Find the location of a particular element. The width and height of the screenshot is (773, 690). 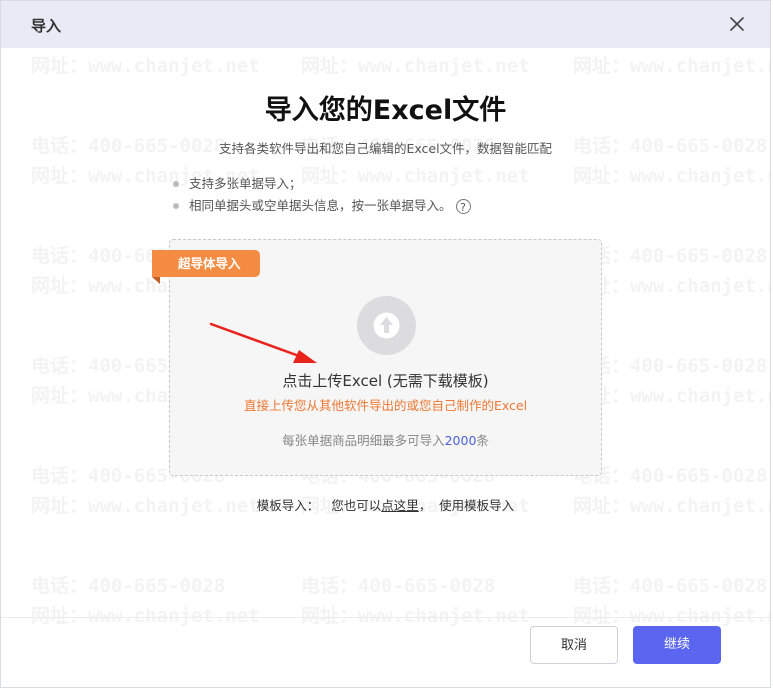

upload-hint: 直接上传您从其他软件导出的或您自己制作的Excel is located at coordinates (385, 405).